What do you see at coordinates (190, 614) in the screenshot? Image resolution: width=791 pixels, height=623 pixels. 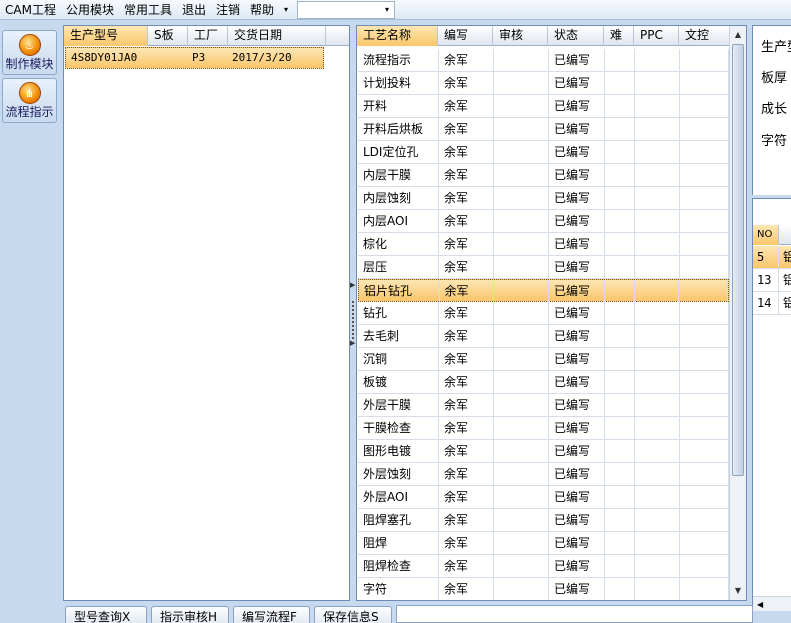 I see `instruction-review-button: 指示审核H` at bounding box center [190, 614].